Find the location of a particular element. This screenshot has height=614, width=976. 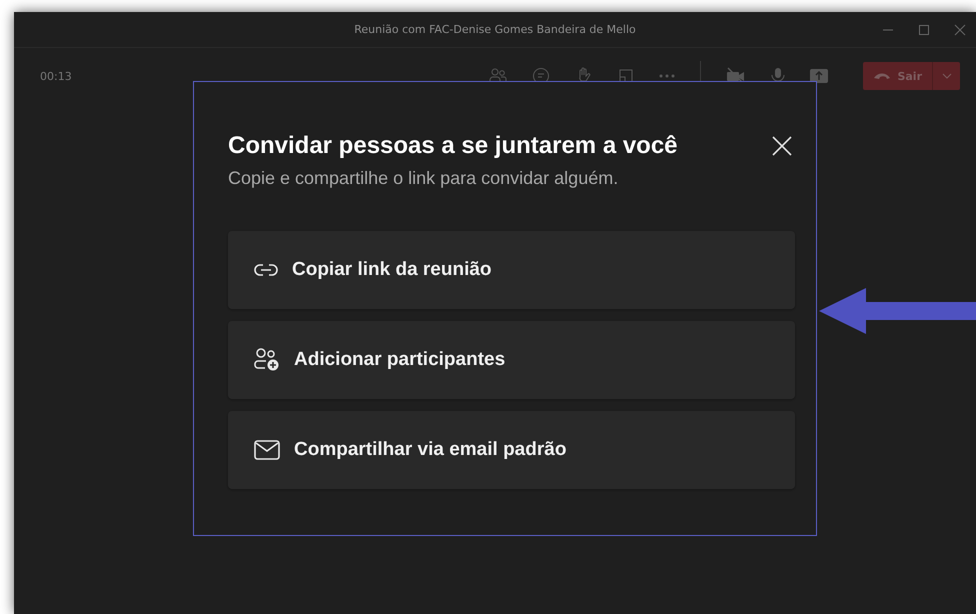

phone-icon is located at coordinates (882, 76).